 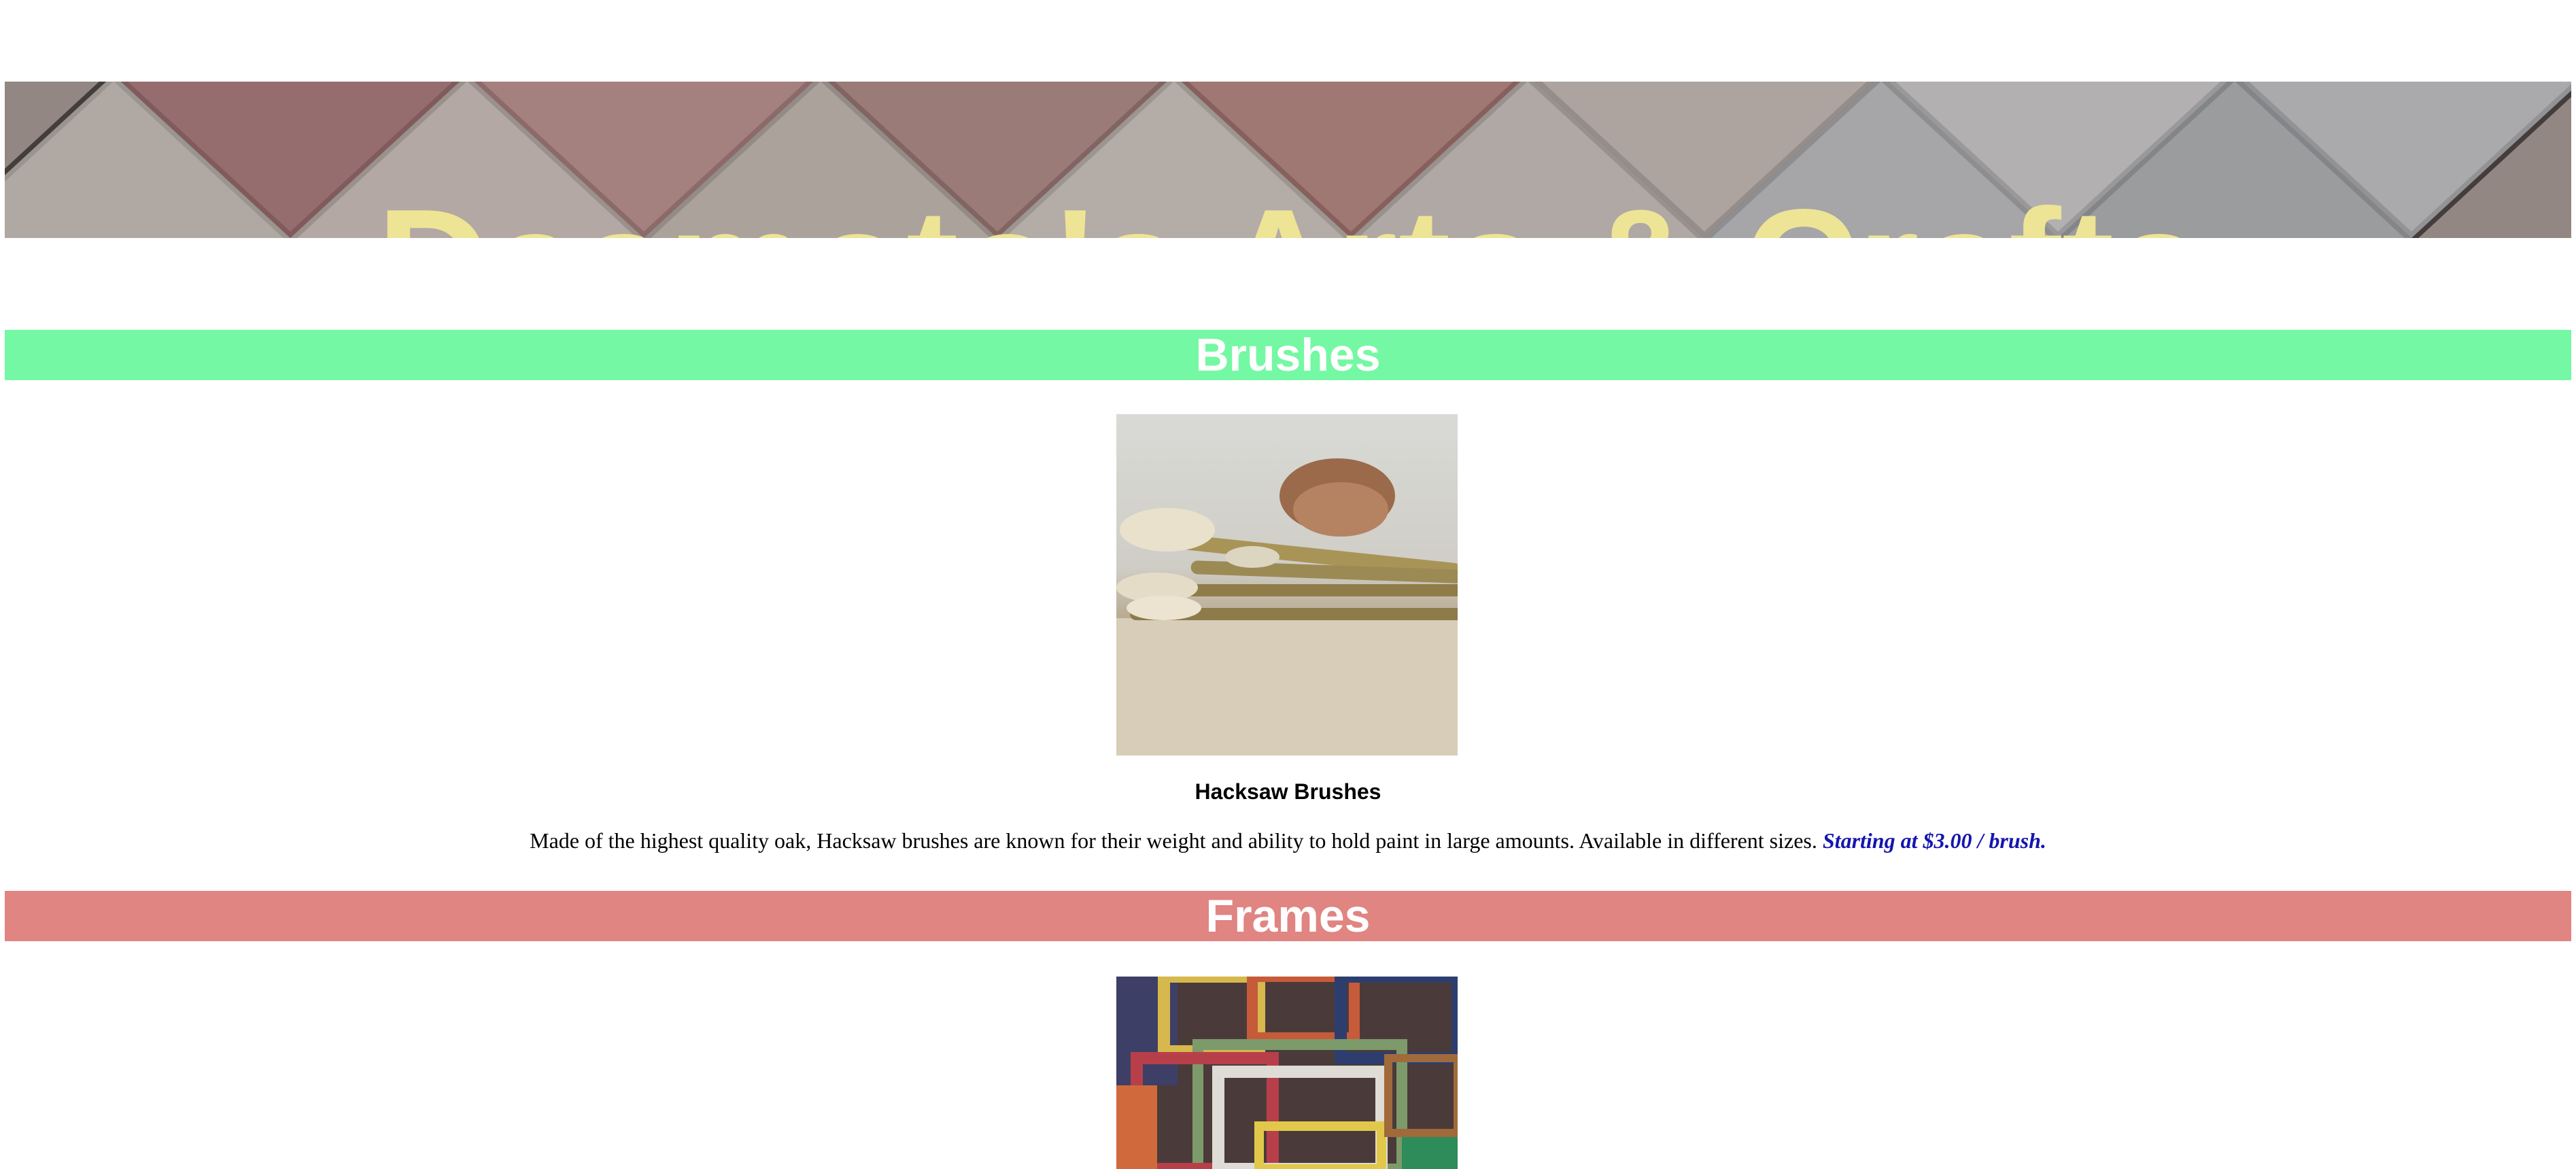 I want to click on product-name: Hacksaw Brushes, so click(x=1288, y=791).